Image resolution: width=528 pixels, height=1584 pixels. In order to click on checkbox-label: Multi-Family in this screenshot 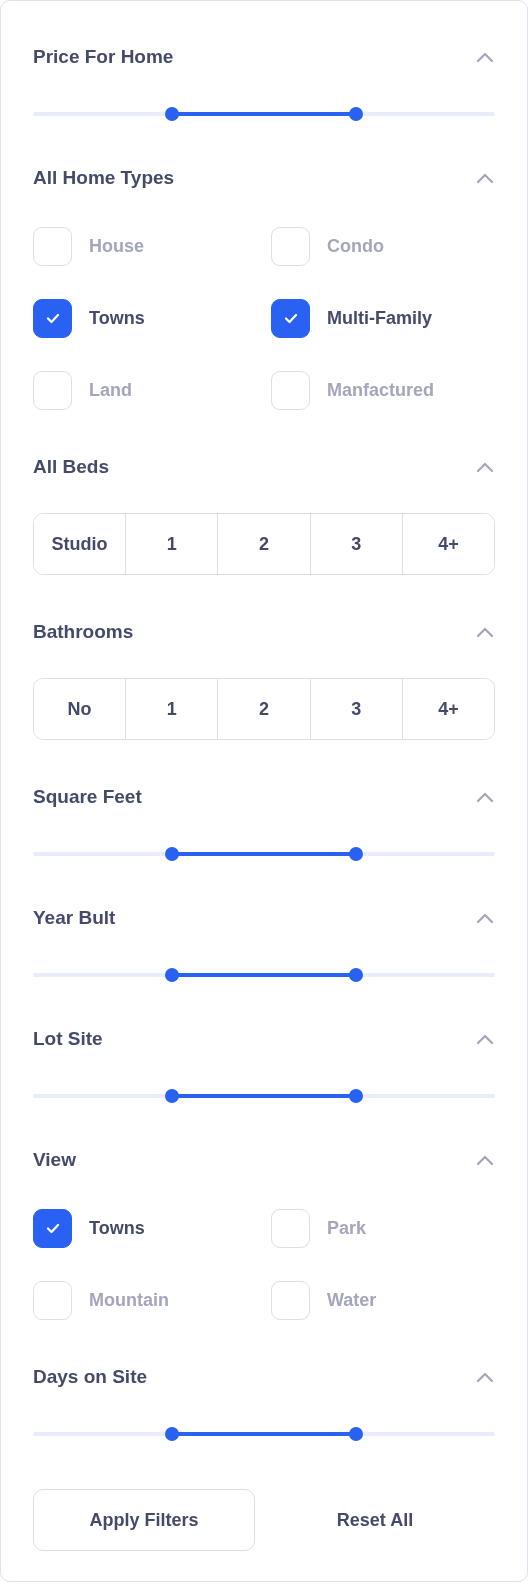, I will do `click(379, 318)`.